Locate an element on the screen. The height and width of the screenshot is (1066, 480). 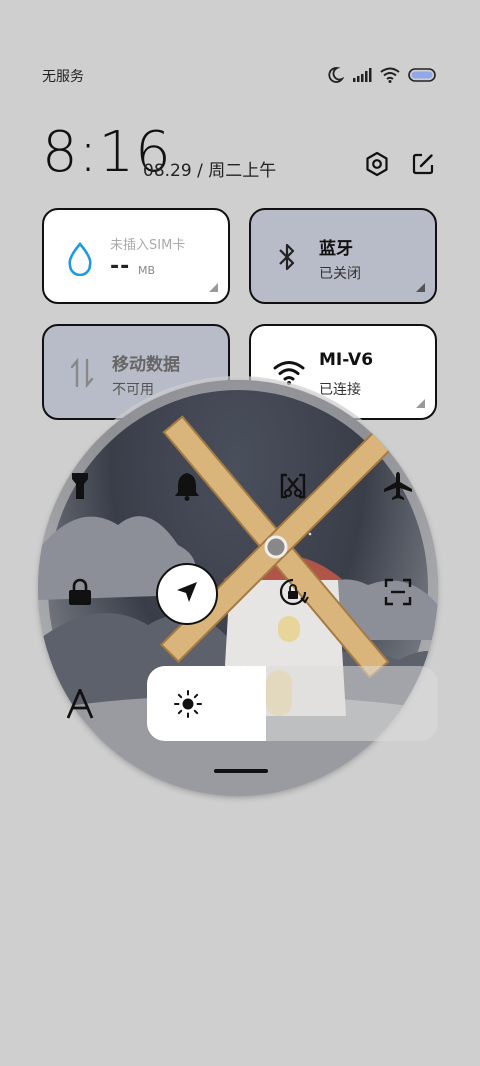
wifi-icon is located at coordinates (390, 75).